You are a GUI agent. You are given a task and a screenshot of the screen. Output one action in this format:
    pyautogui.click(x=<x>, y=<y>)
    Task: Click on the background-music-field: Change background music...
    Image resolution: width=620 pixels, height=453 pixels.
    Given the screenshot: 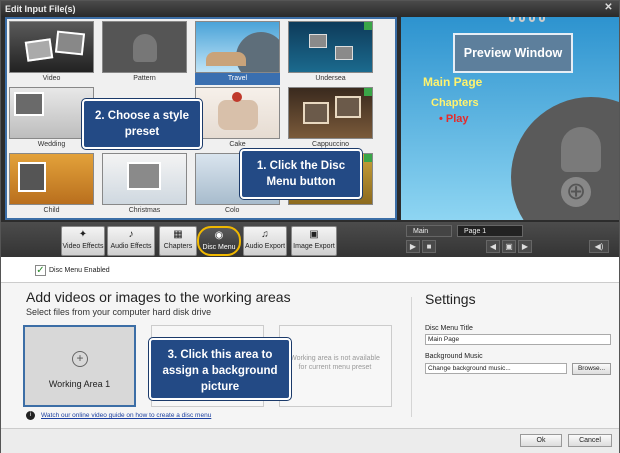 What is the action you would take?
    pyautogui.click(x=496, y=368)
    